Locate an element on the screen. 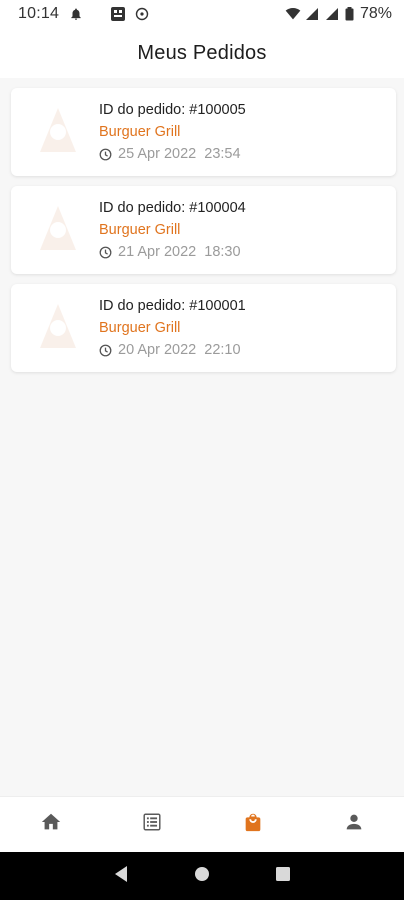  order-id-line: ID do pedido: #100004 is located at coordinates (172, 208).